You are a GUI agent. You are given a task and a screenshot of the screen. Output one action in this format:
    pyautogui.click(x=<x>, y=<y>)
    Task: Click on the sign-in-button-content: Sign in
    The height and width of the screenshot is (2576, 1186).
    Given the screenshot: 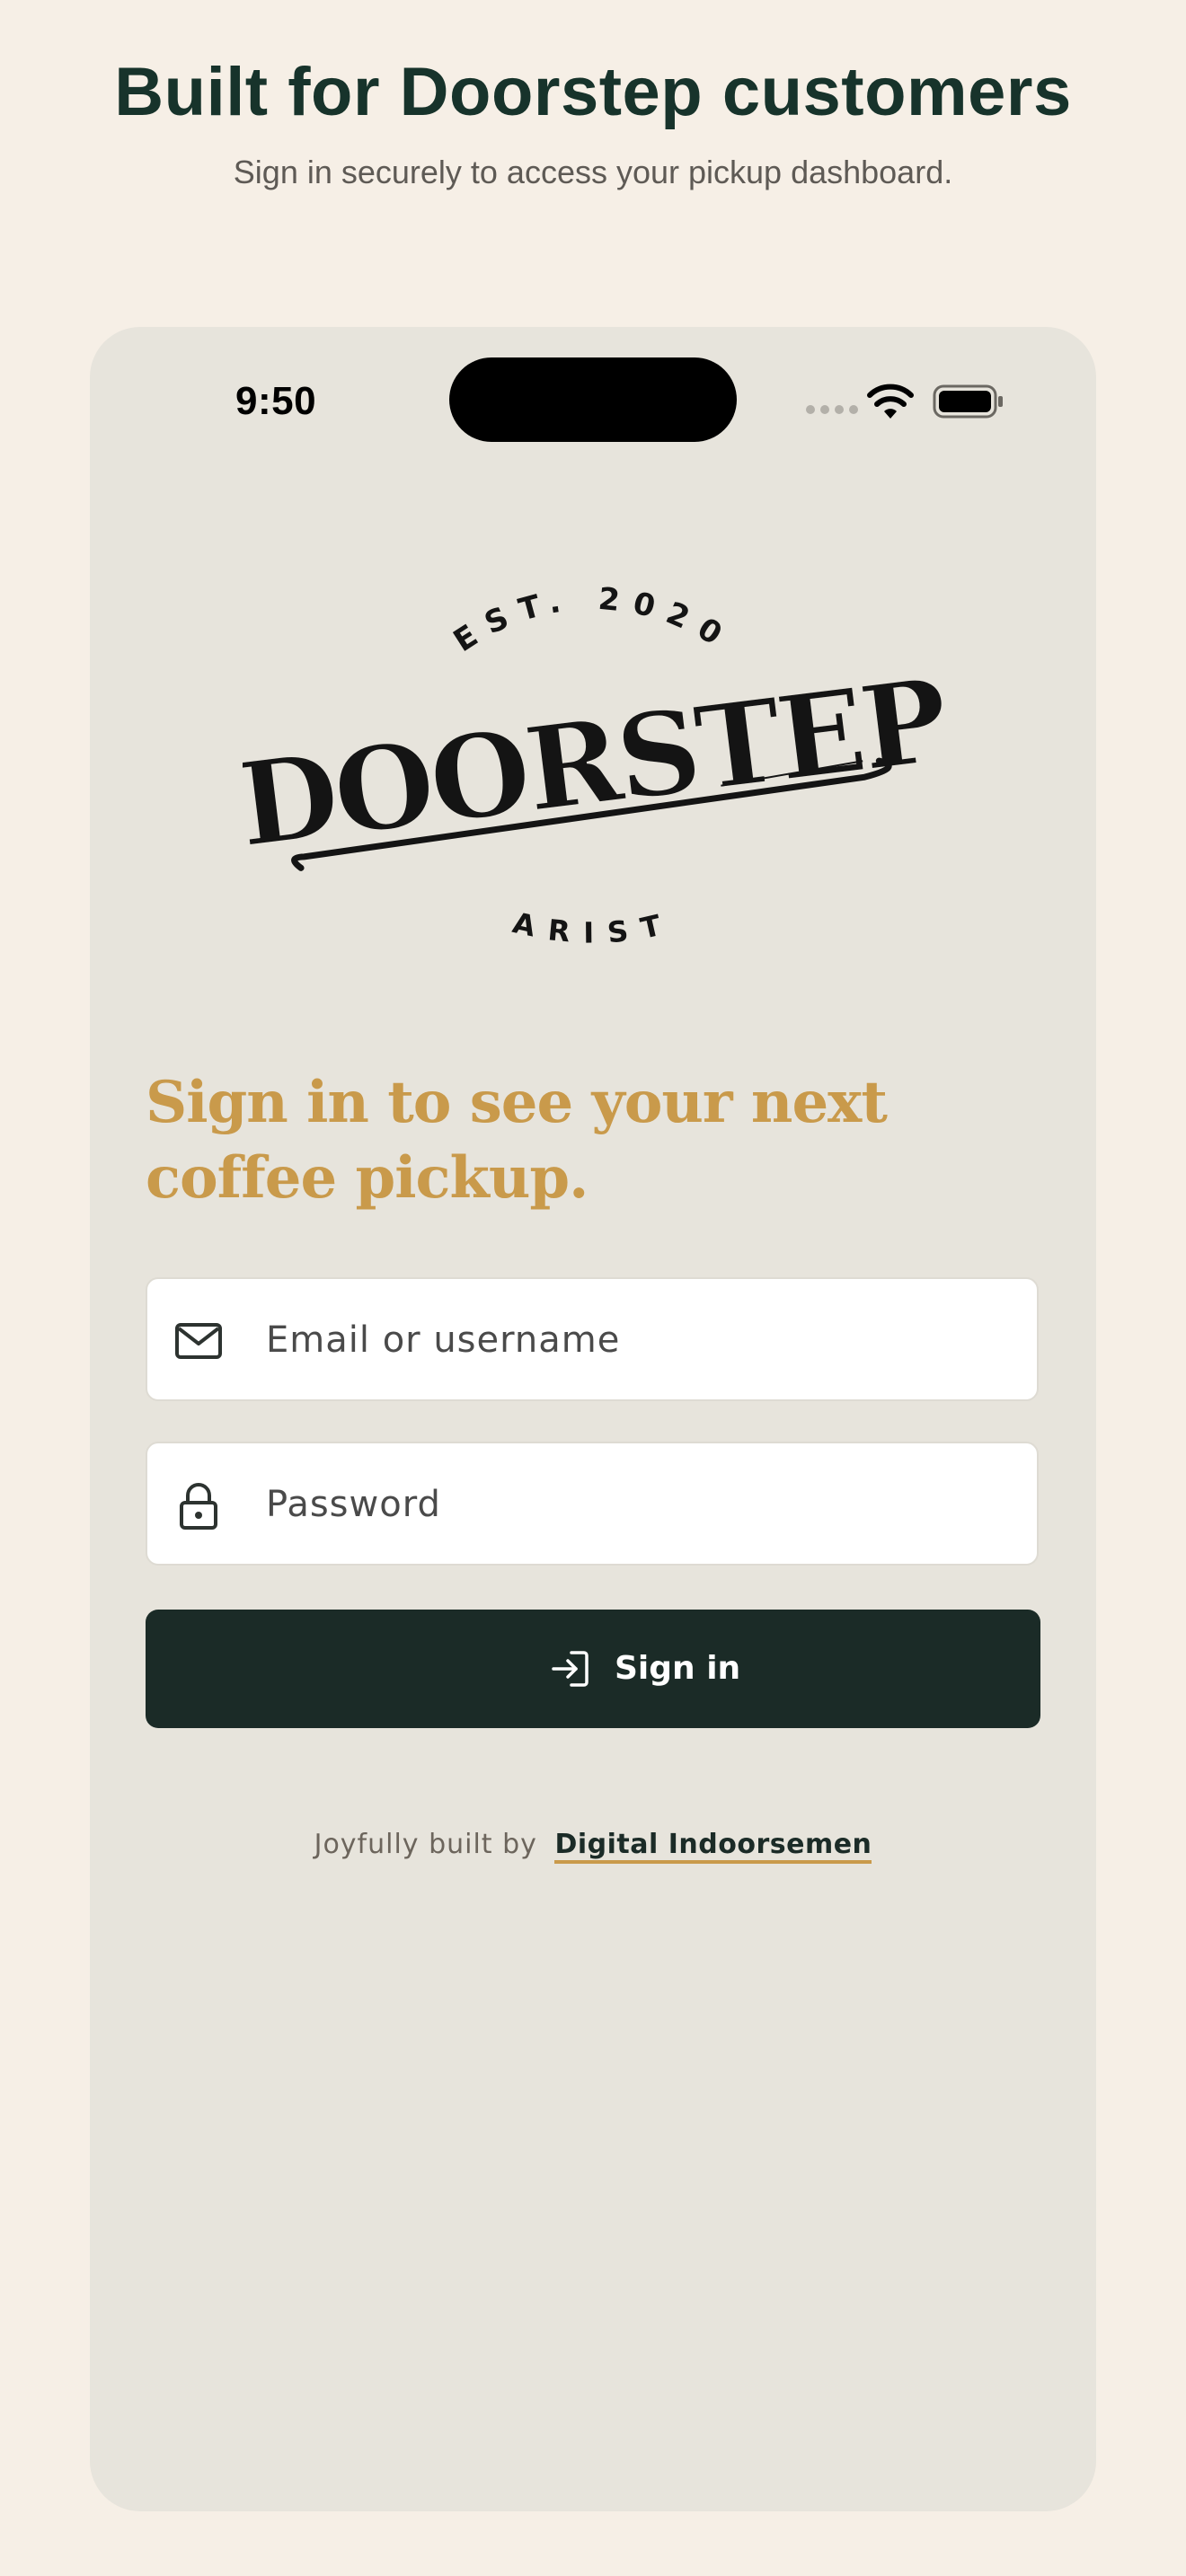 What is the action you would take?
    pyautogui.click(x=593, y=1669)
    